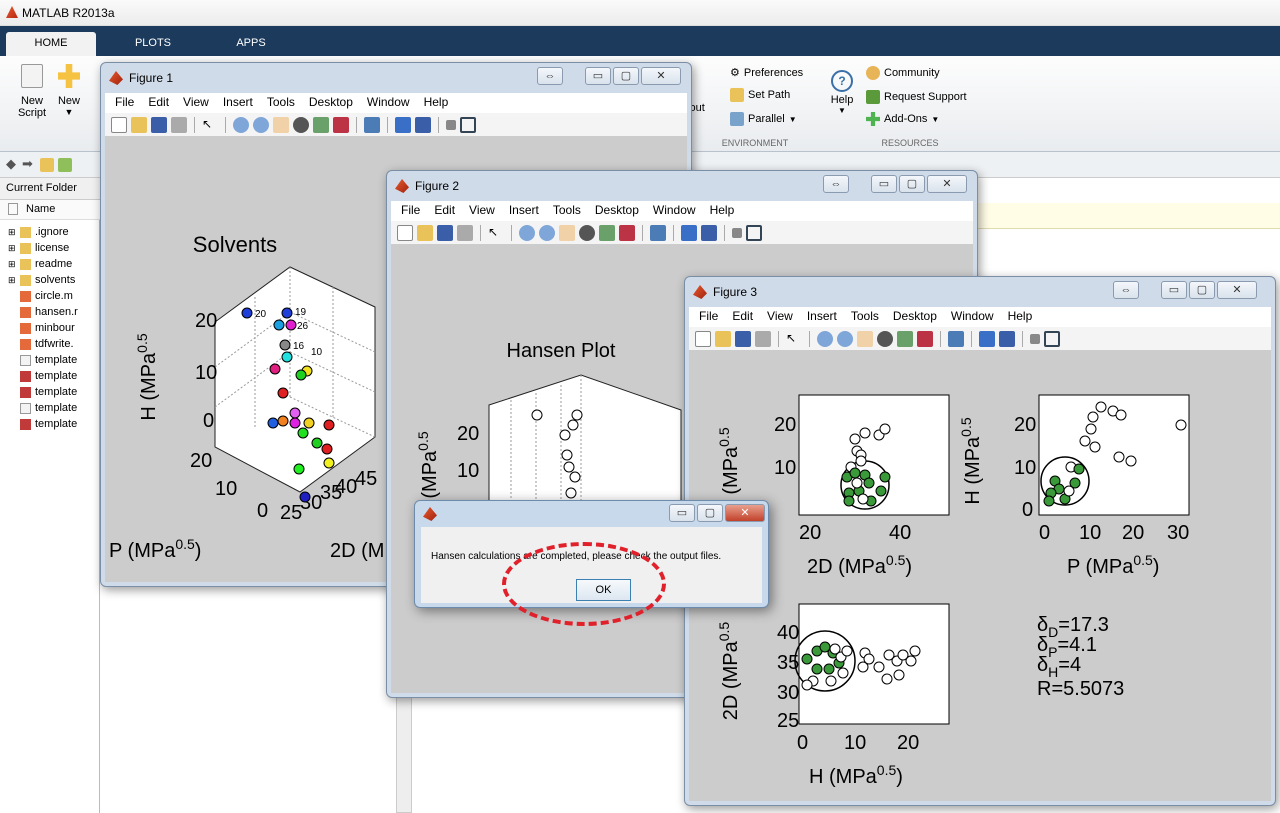  I want to click on new-script-button: New Script, so click(32, 91).